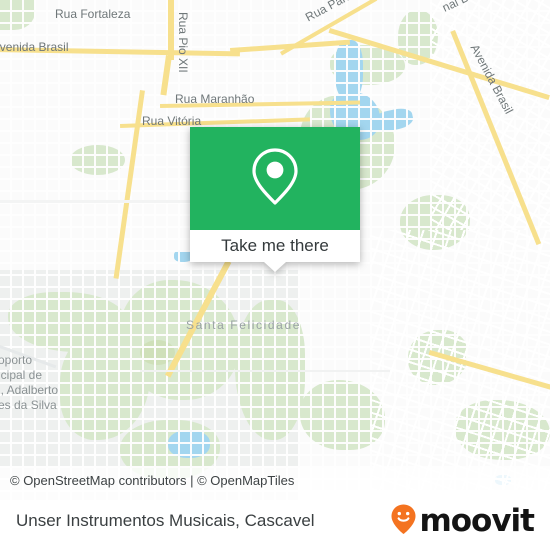 The height and width of the screenshot is (550, 550). I want to click on map-label-santa-felicidade: Santa Felicidade, so click(243, 325).